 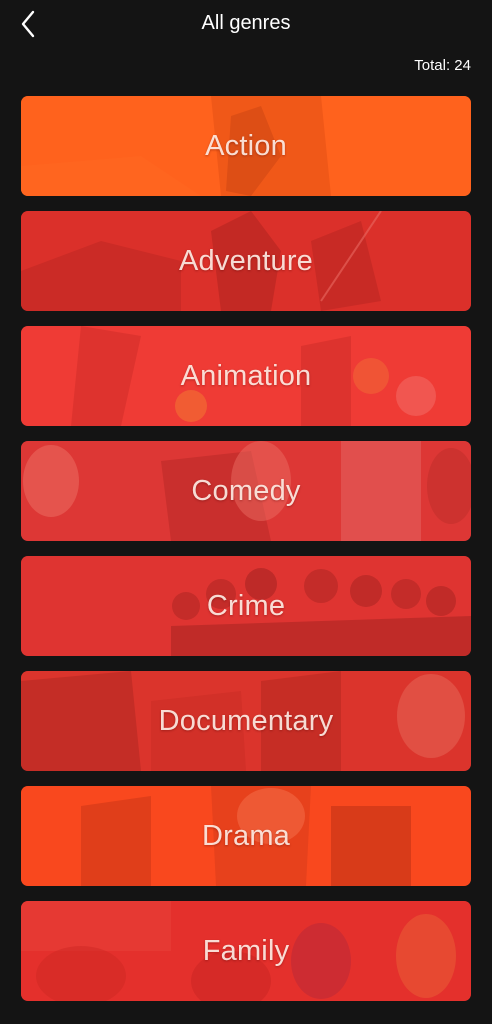 What do you see at coordinates (442, 65) in the screenshot?
I see `total-count: Total: 24` at bounding box center [442, 65].